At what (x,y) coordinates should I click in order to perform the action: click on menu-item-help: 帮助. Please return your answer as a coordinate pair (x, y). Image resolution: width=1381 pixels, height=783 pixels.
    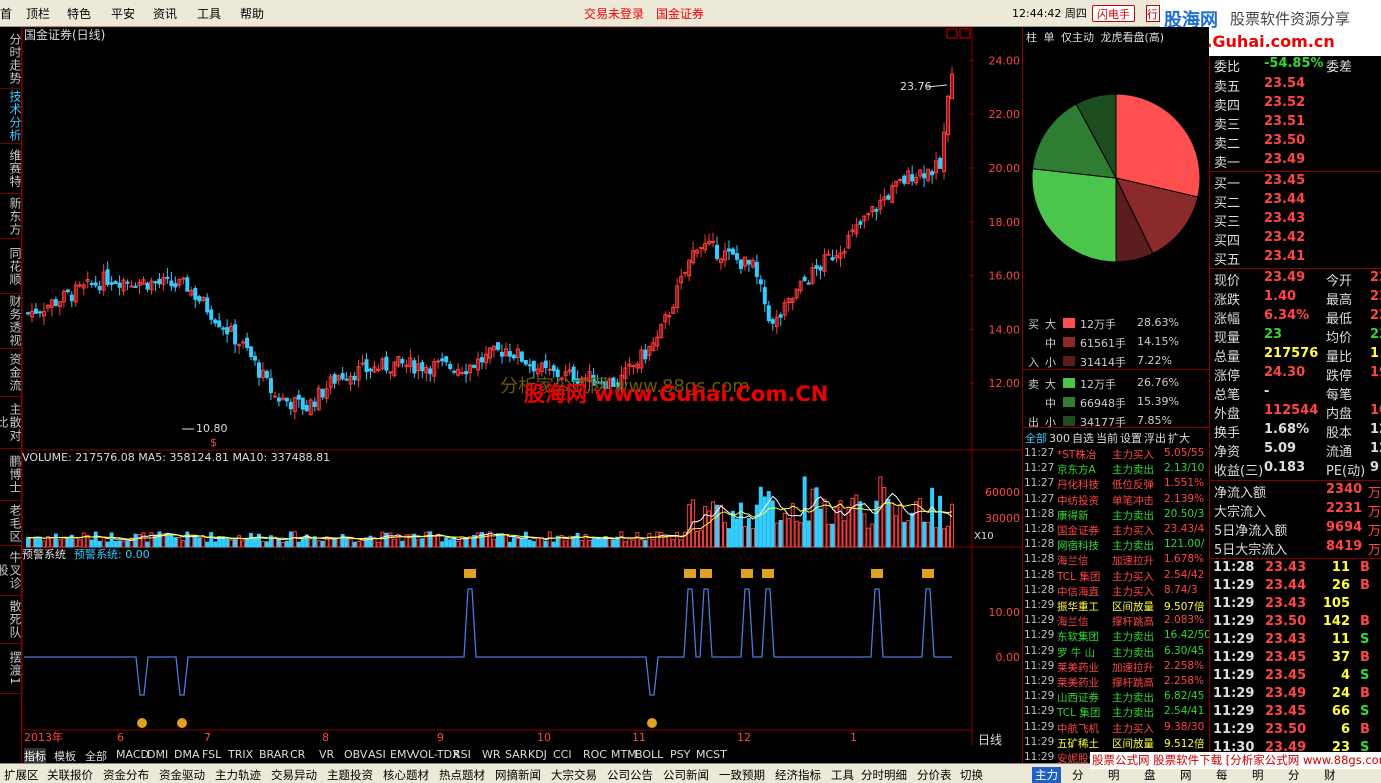
    Looking at the image, I should click on (252, 13).